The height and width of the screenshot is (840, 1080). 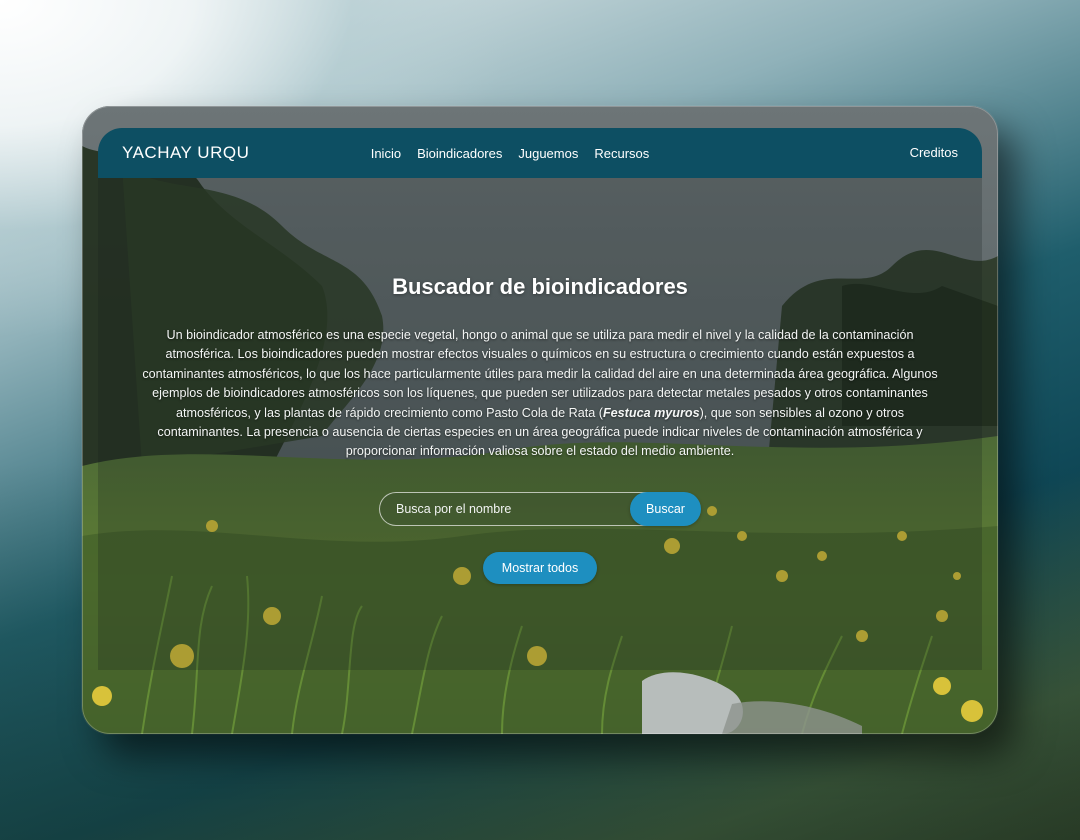 What do you see at coordinates (510, 153) in the screenshot?
I see `nav-links: Inicio Bioindicadores Juguemos Recursos` at bounding box center [510, 153].